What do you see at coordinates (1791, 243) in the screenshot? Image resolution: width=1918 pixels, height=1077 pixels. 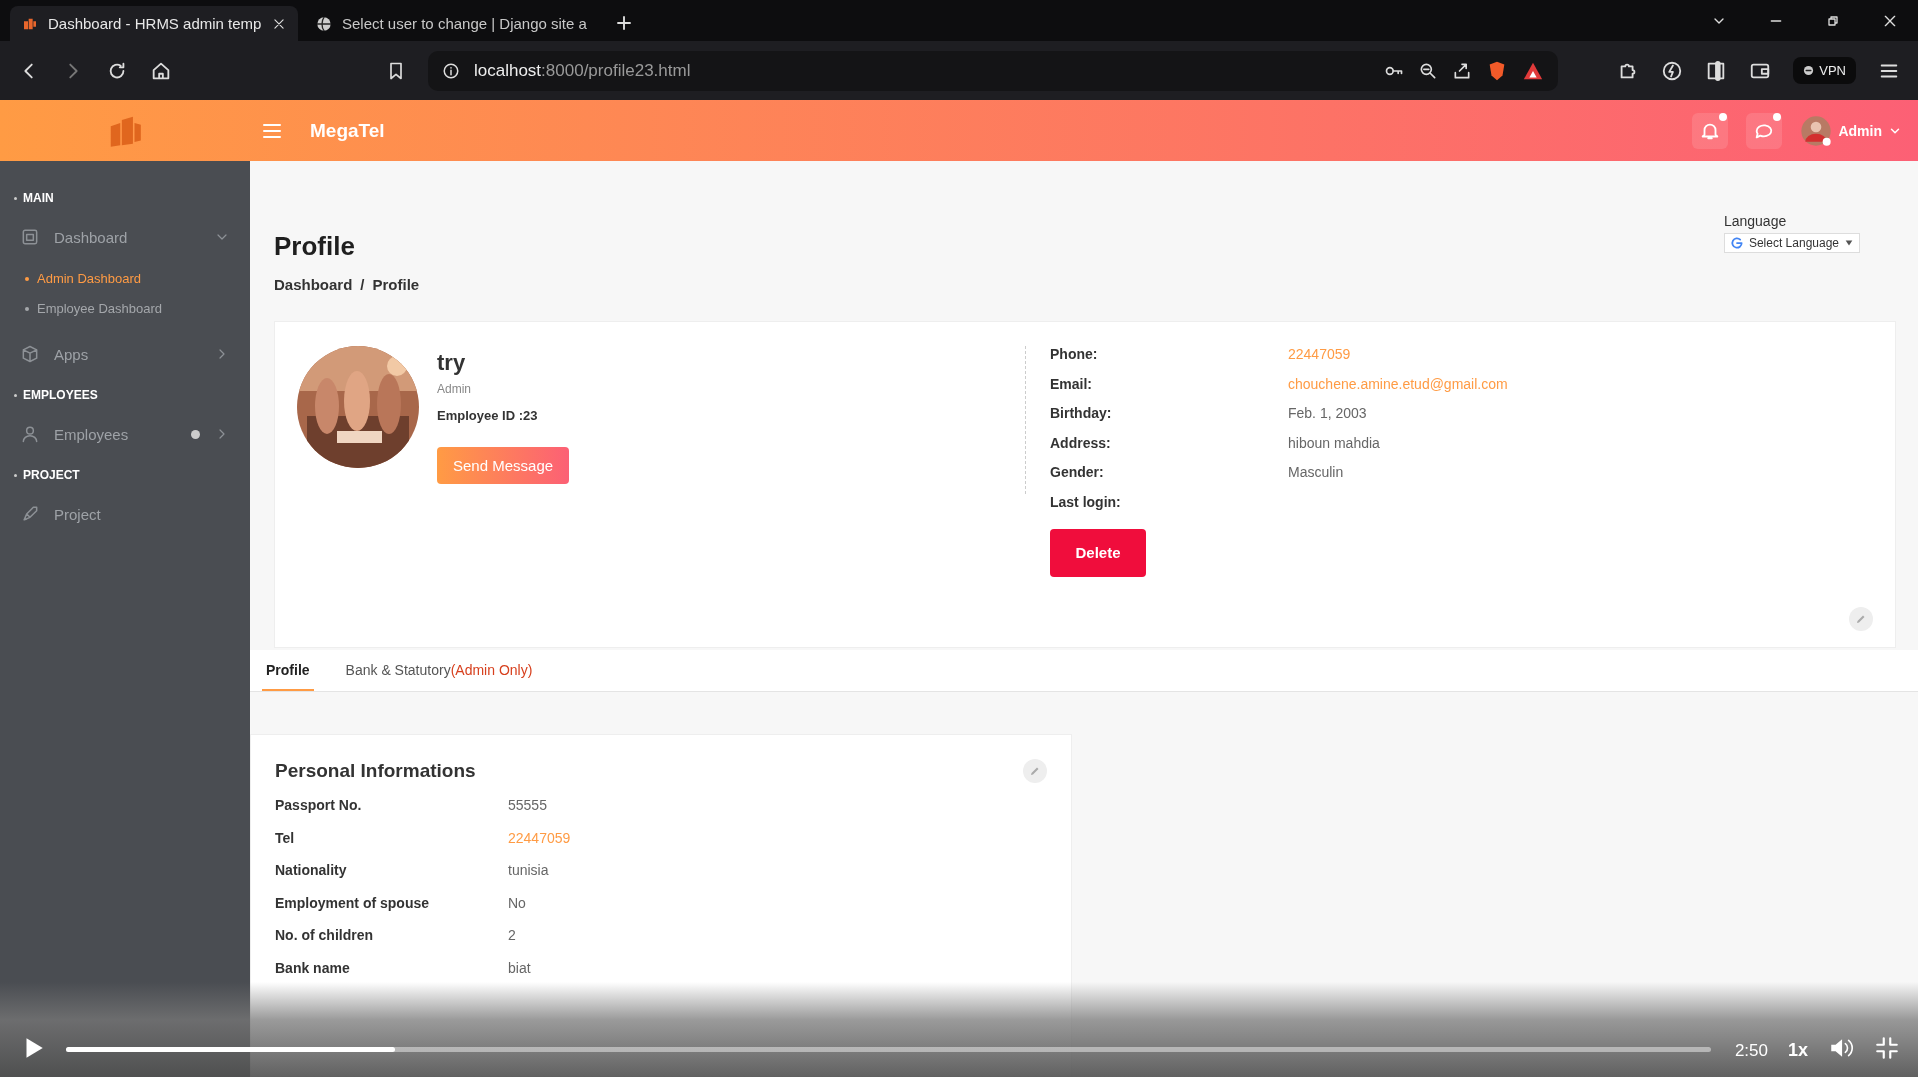 I see `language-select: Select Language` at bounding box center [1791, 243].